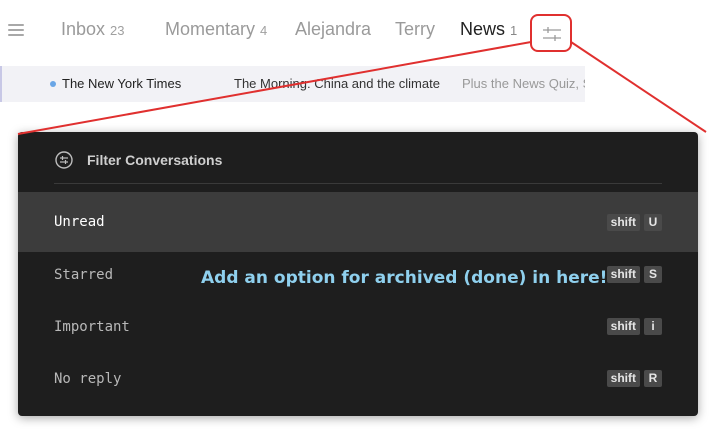 Image resolution: width=720 pixels, height=436 pixels. What do you see at coordinates (53, 84) in the screenshot?
I see `unread-dot` at bounding box center [53, 84].